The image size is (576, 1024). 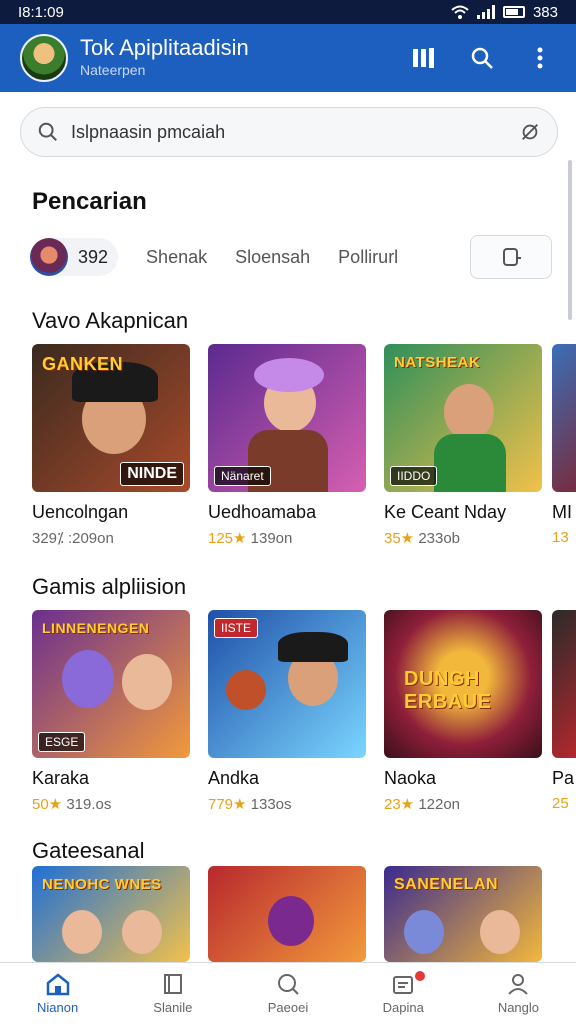 I want to click on scrollbar, so click(x=570, y=240).